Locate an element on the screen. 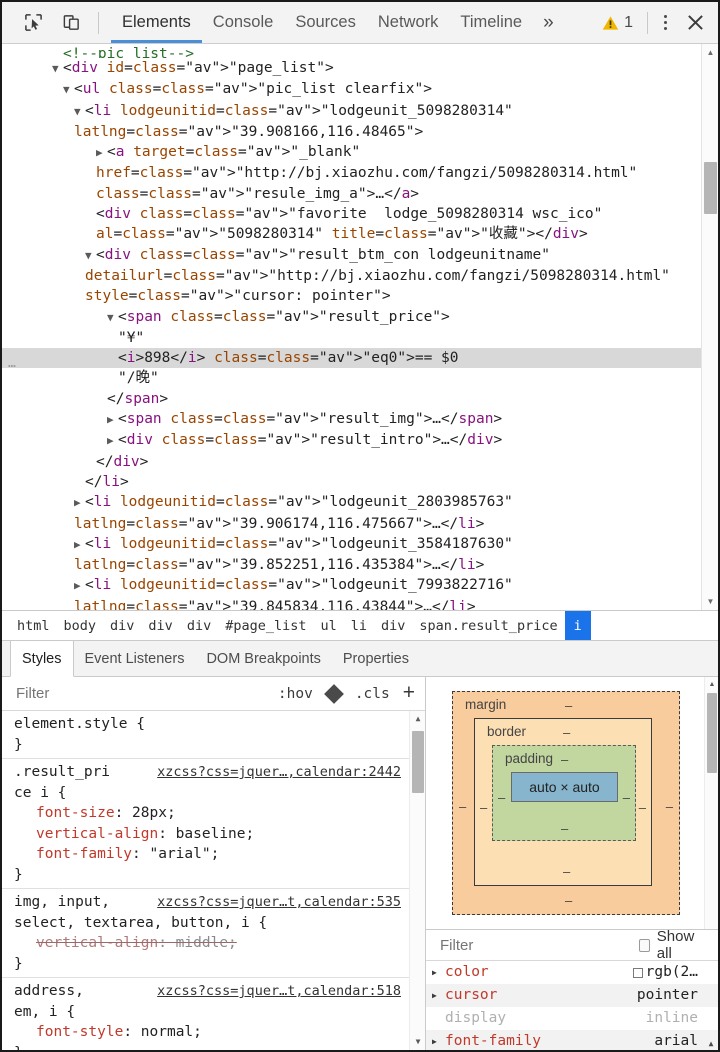  tab-styles: Styles is located at coordinates (42, 659).